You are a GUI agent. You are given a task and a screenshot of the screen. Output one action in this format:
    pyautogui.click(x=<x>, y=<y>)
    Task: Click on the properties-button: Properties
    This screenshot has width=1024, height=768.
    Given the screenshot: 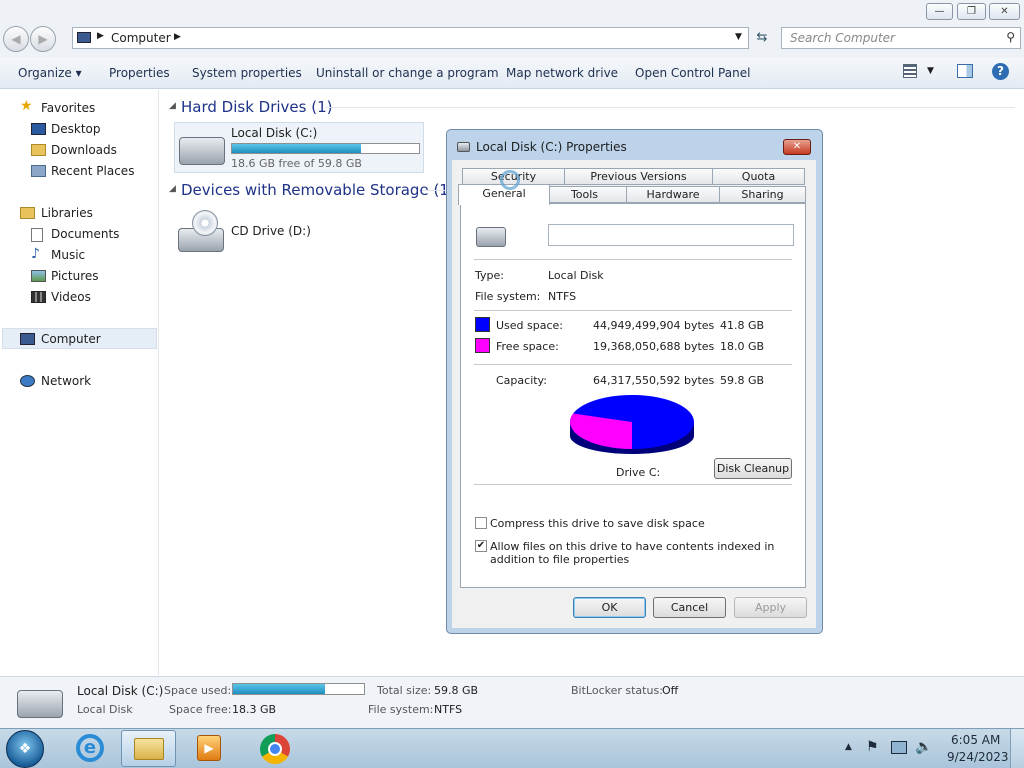 What is the action you would take?
    pyautogui.click(x=139, y=73)
    